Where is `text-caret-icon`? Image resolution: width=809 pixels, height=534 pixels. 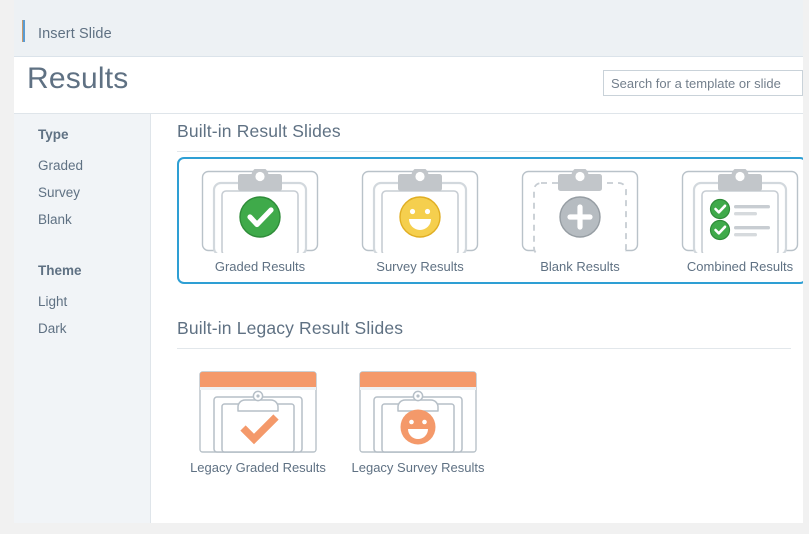
text-caret-icon is located at coordinates (23, 31).